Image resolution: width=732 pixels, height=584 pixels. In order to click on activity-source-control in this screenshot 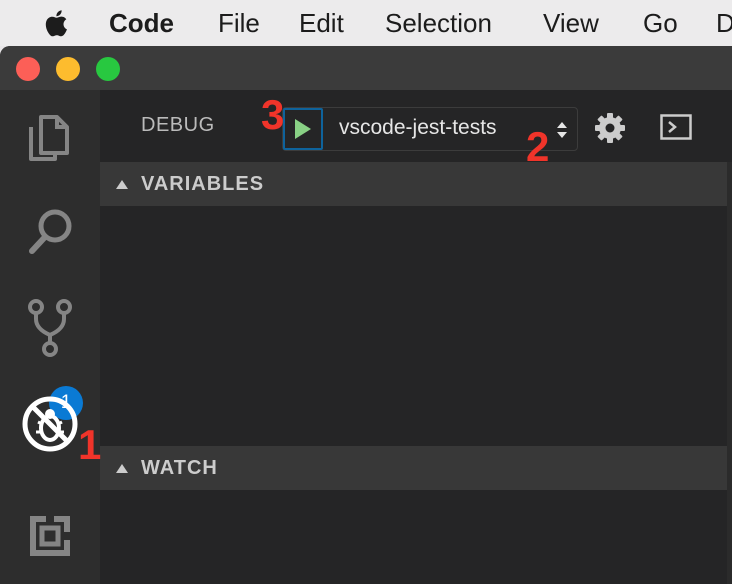, I will do `click(50, 328)`.